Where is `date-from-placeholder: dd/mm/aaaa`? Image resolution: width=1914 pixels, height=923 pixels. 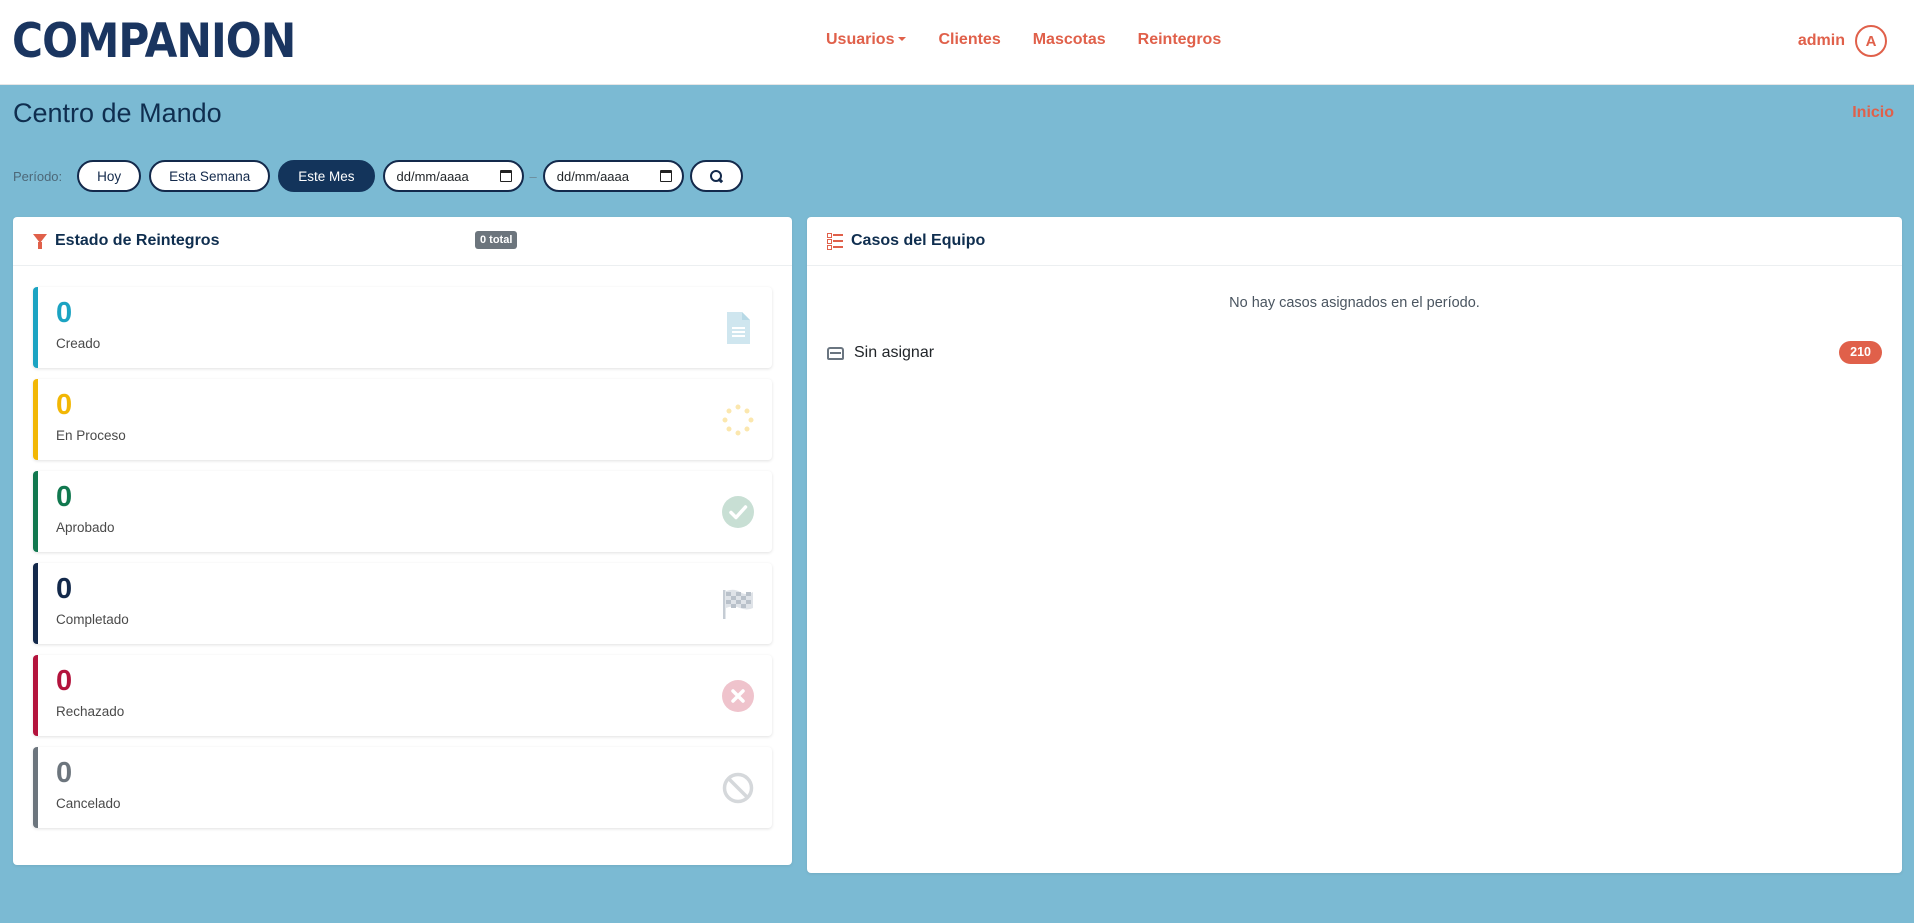 date-from-placeholder: dd/mm/aaaa is located at coordinates (432, 176).